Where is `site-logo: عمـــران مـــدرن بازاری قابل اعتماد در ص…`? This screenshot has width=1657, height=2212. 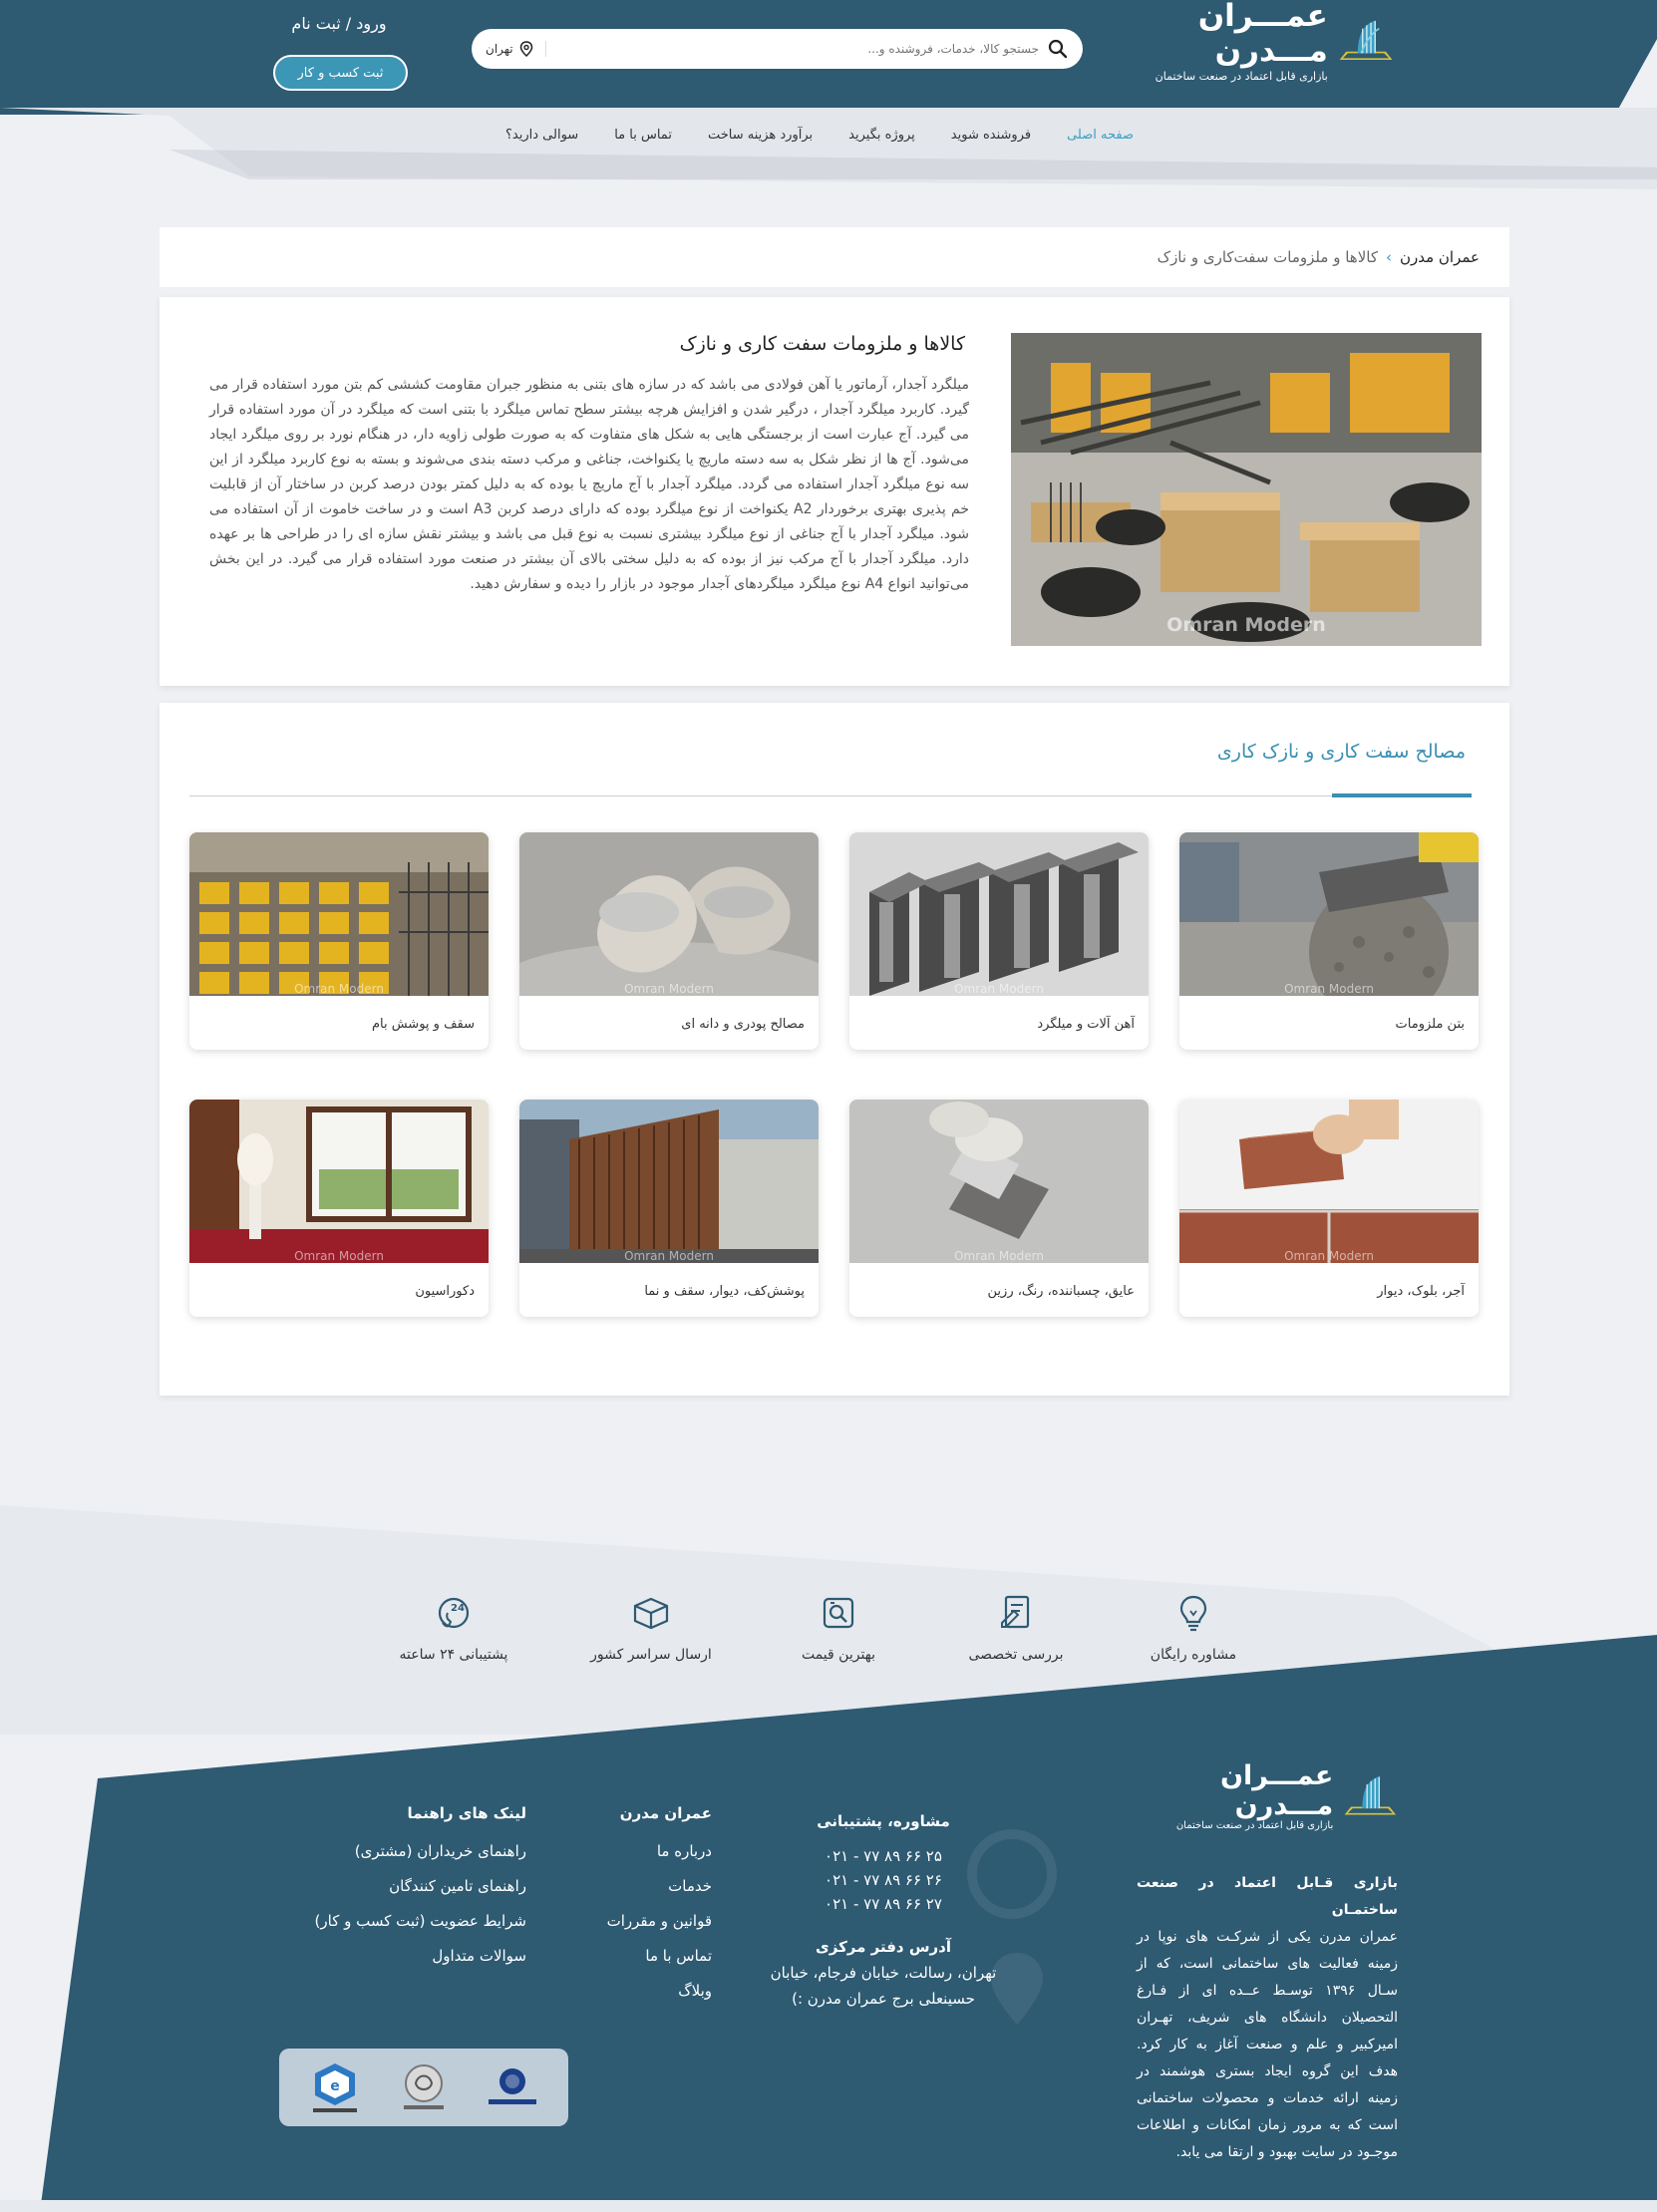 site-logo: عمـــران مـــدرن بازاری قابل اعتماد در ص… is located at coordinates (1256, 41).